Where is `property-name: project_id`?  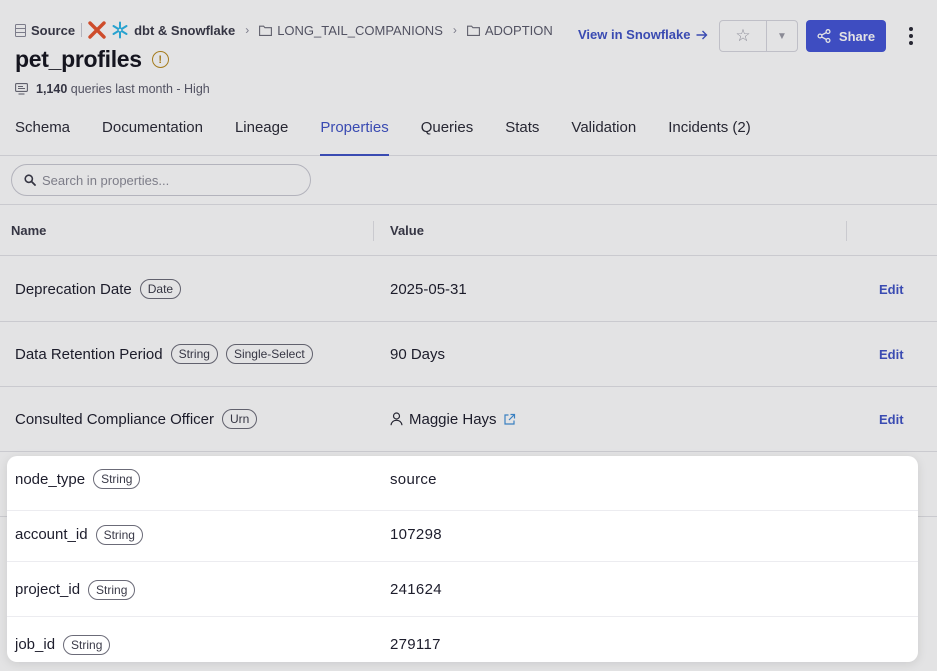 property-name: project_id is located at coordinates (48, 589).